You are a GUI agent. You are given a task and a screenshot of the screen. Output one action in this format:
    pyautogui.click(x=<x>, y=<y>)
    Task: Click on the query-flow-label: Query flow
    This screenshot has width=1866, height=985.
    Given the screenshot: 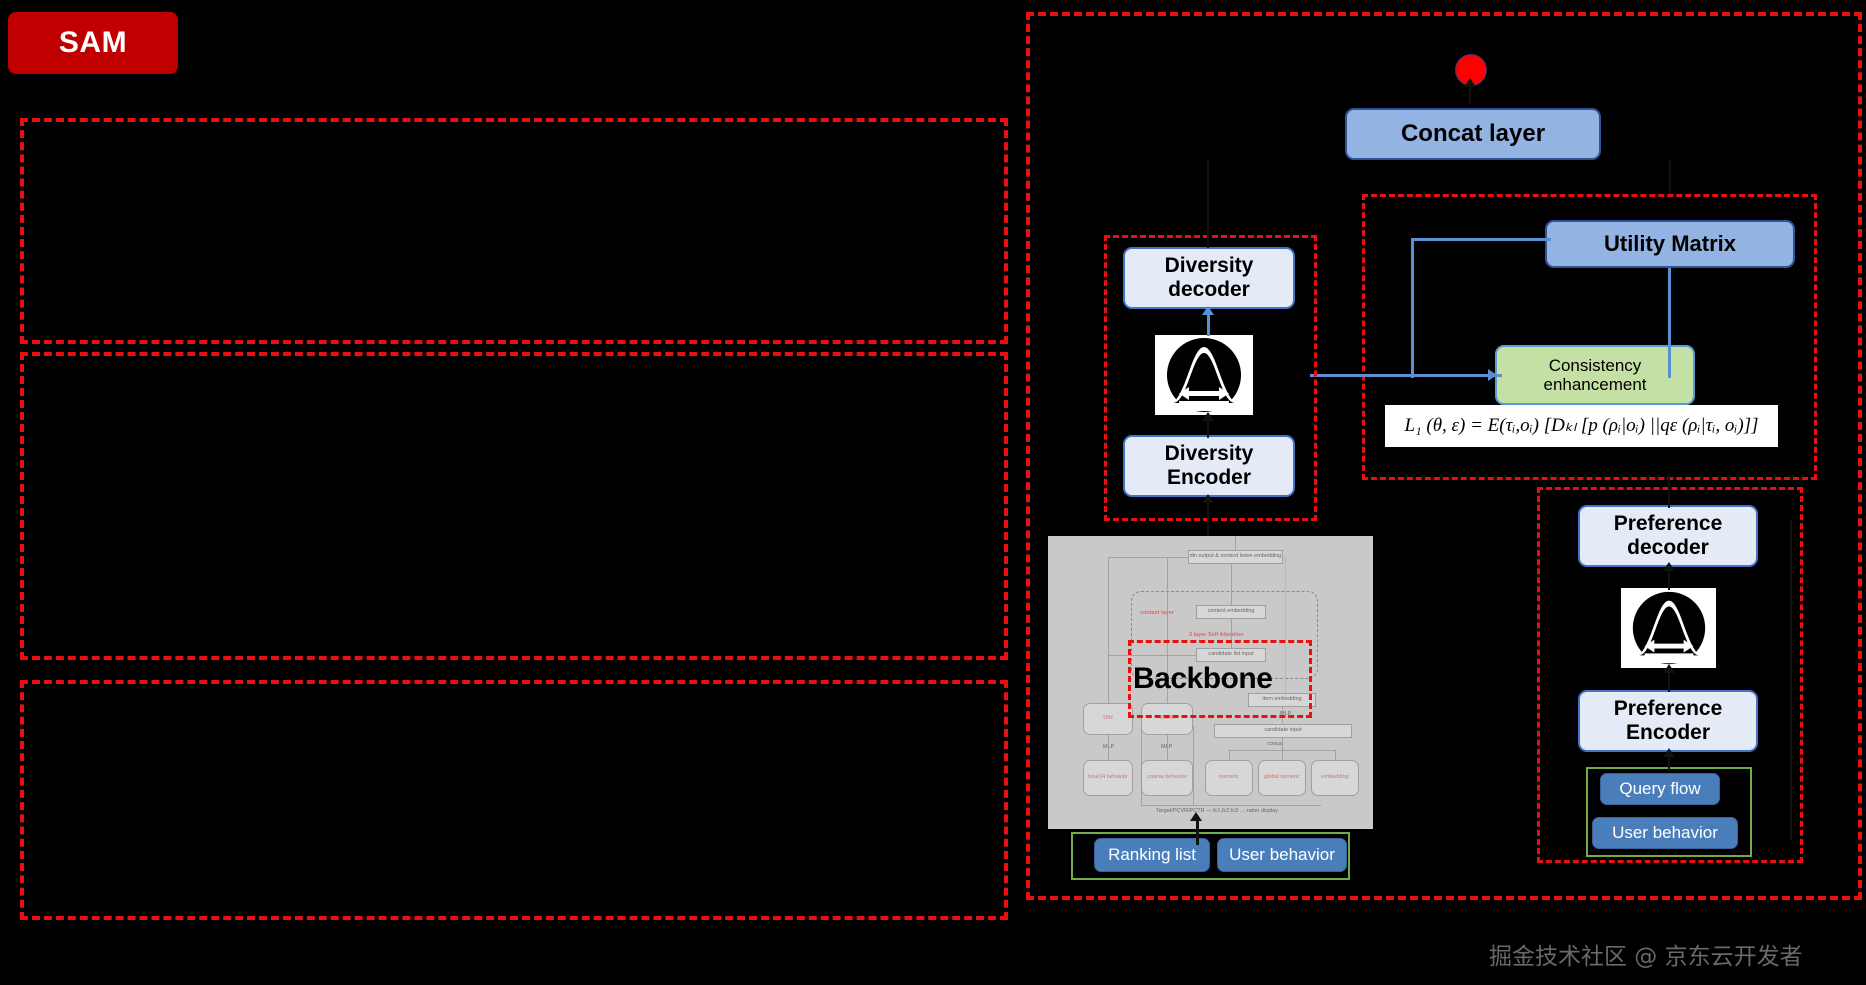 What is the action you would take?
    pyautogui.click(x=1660, y=789)
    